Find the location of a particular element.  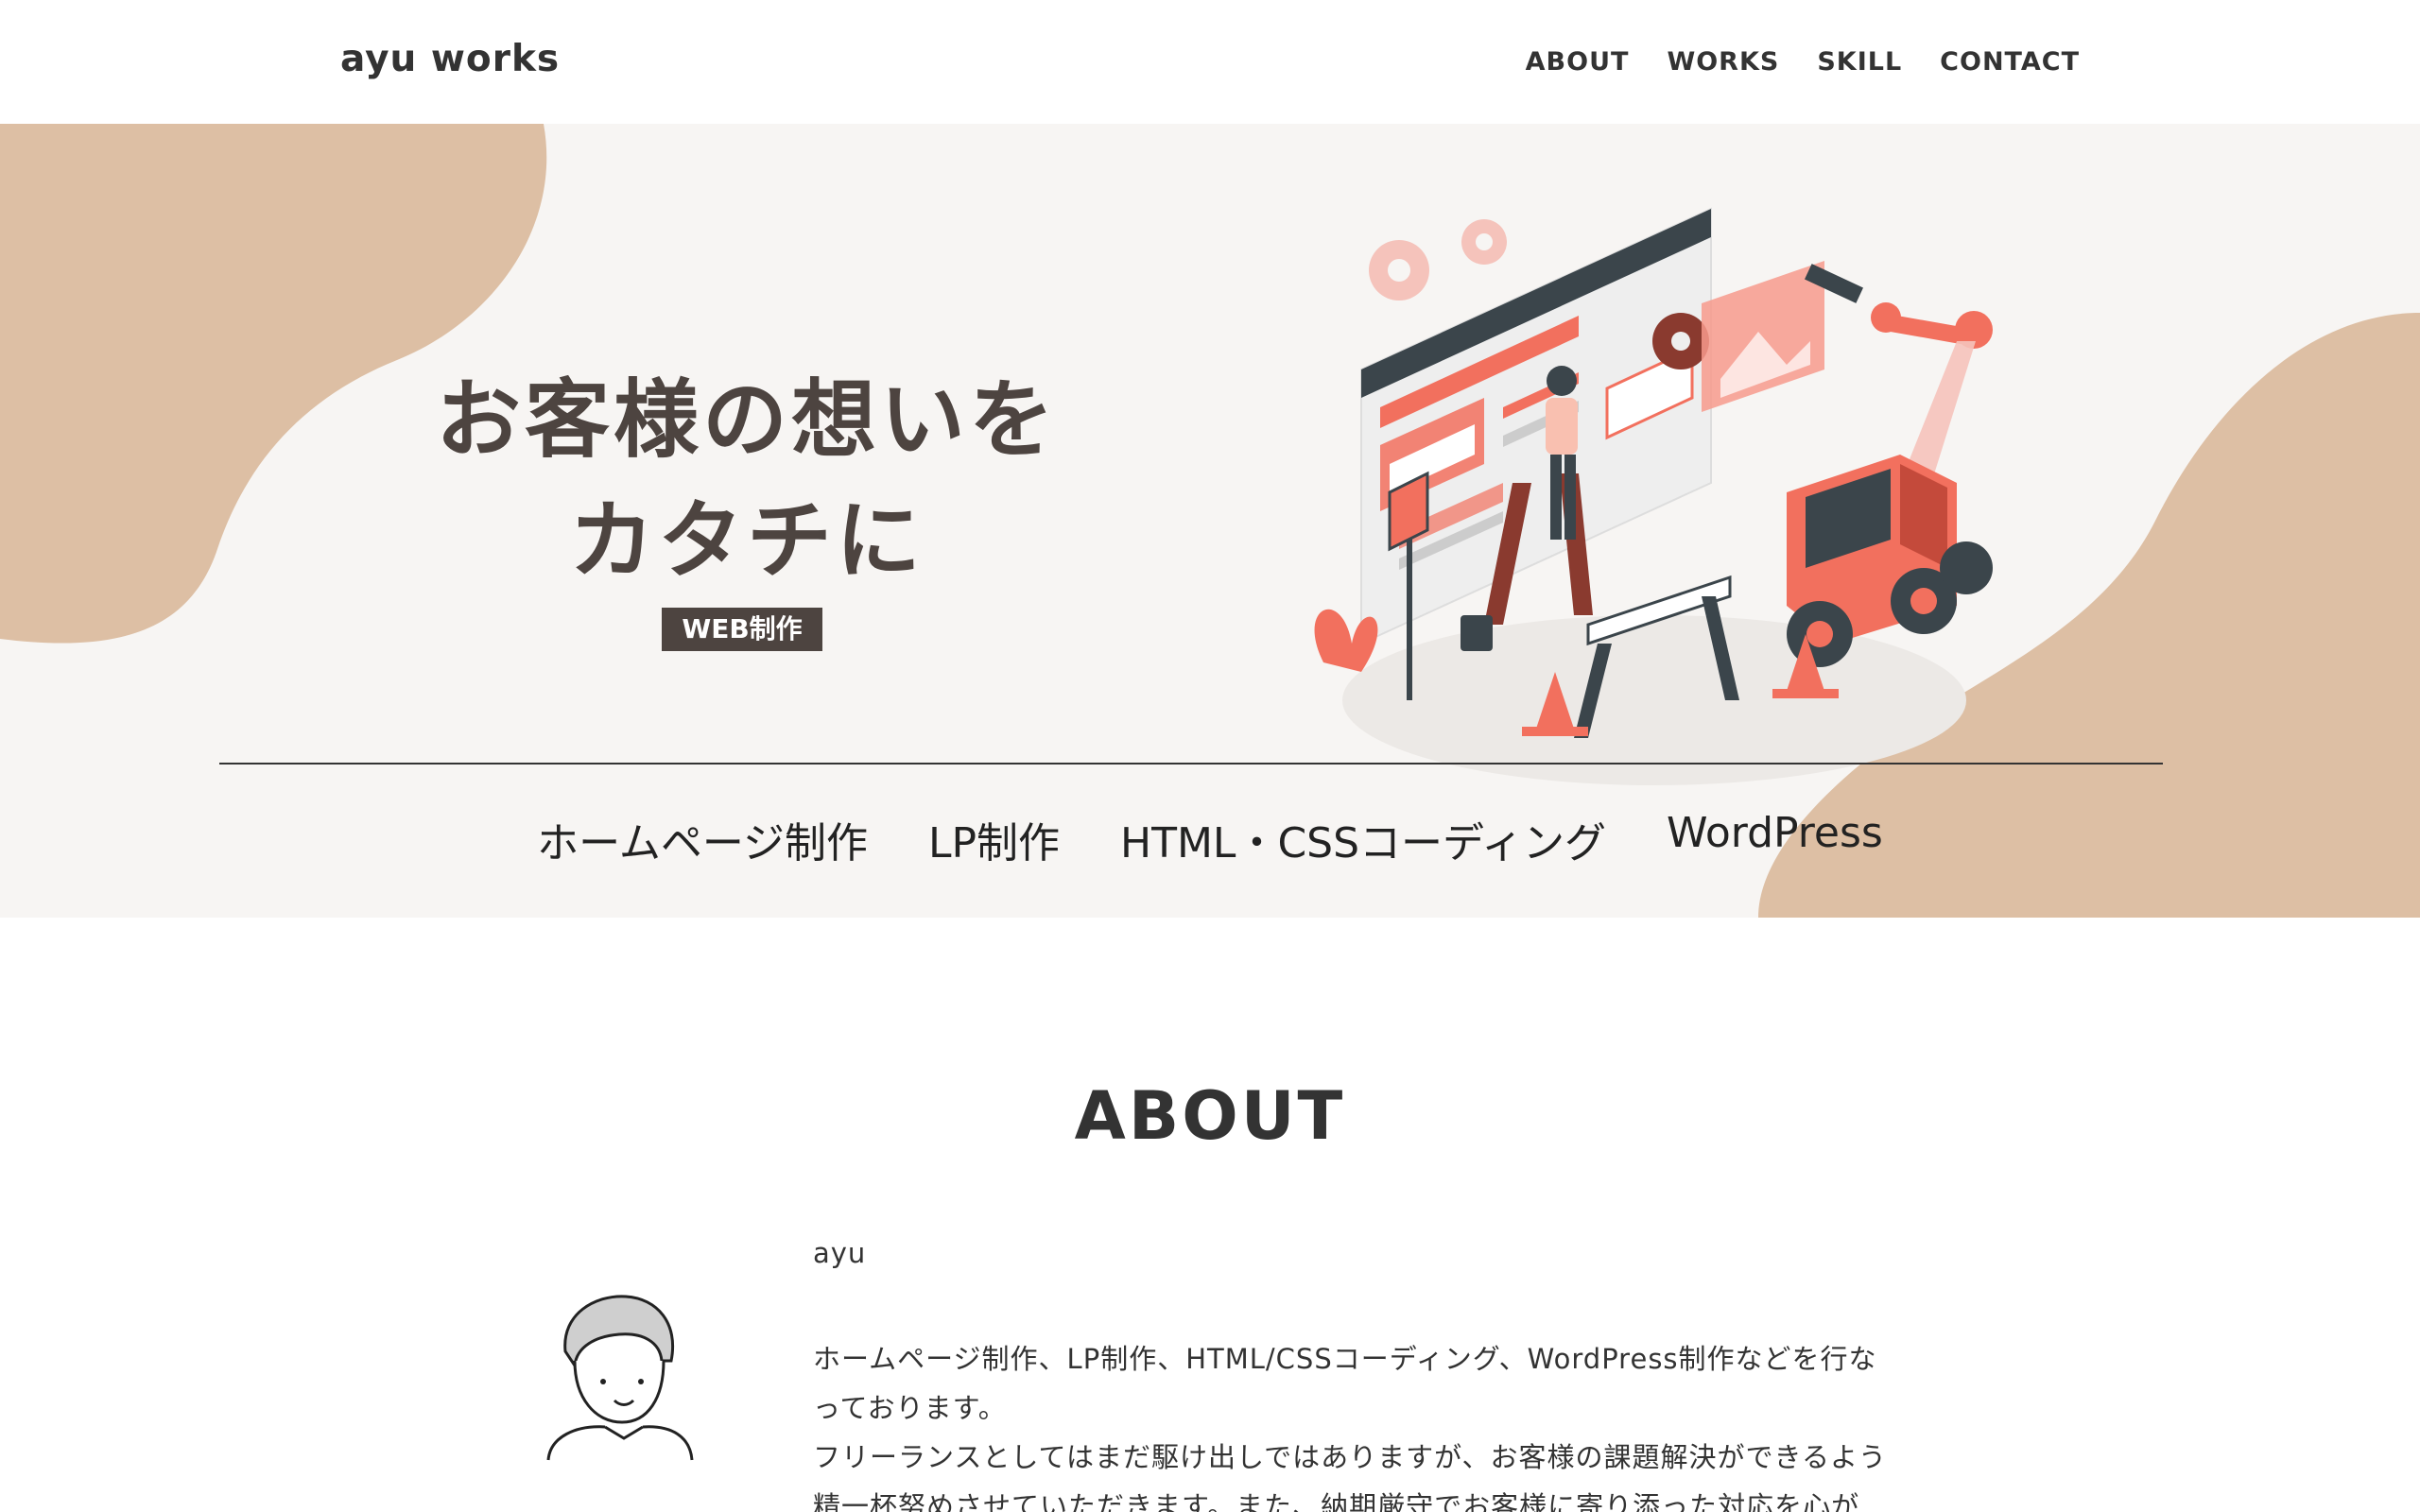

service-homepage: ホームページ制作 is located at coordinates (703, 843).